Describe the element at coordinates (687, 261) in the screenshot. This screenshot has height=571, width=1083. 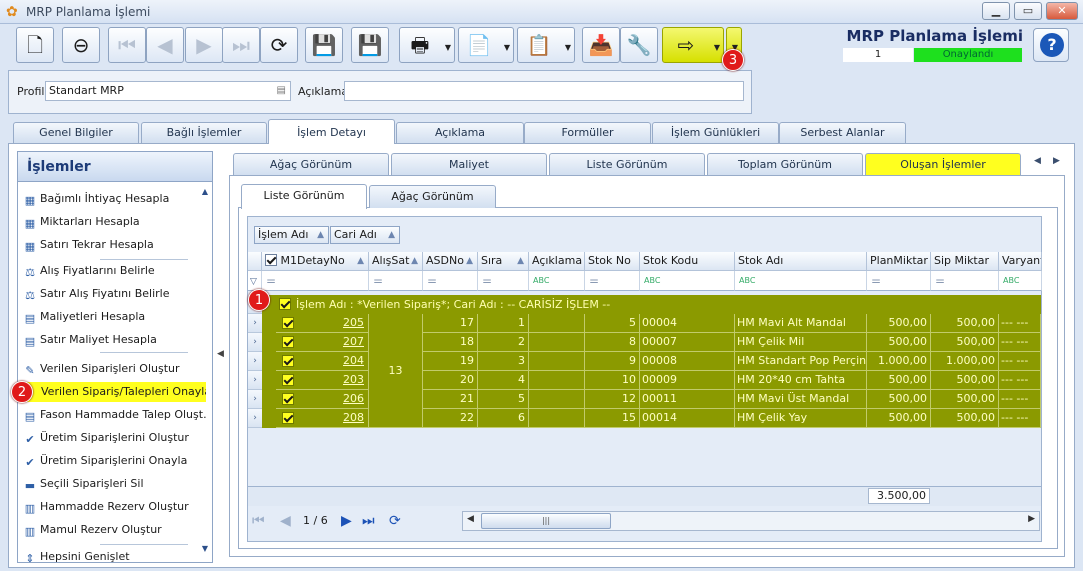
I see `col-header: Stok Kodu` at that location.